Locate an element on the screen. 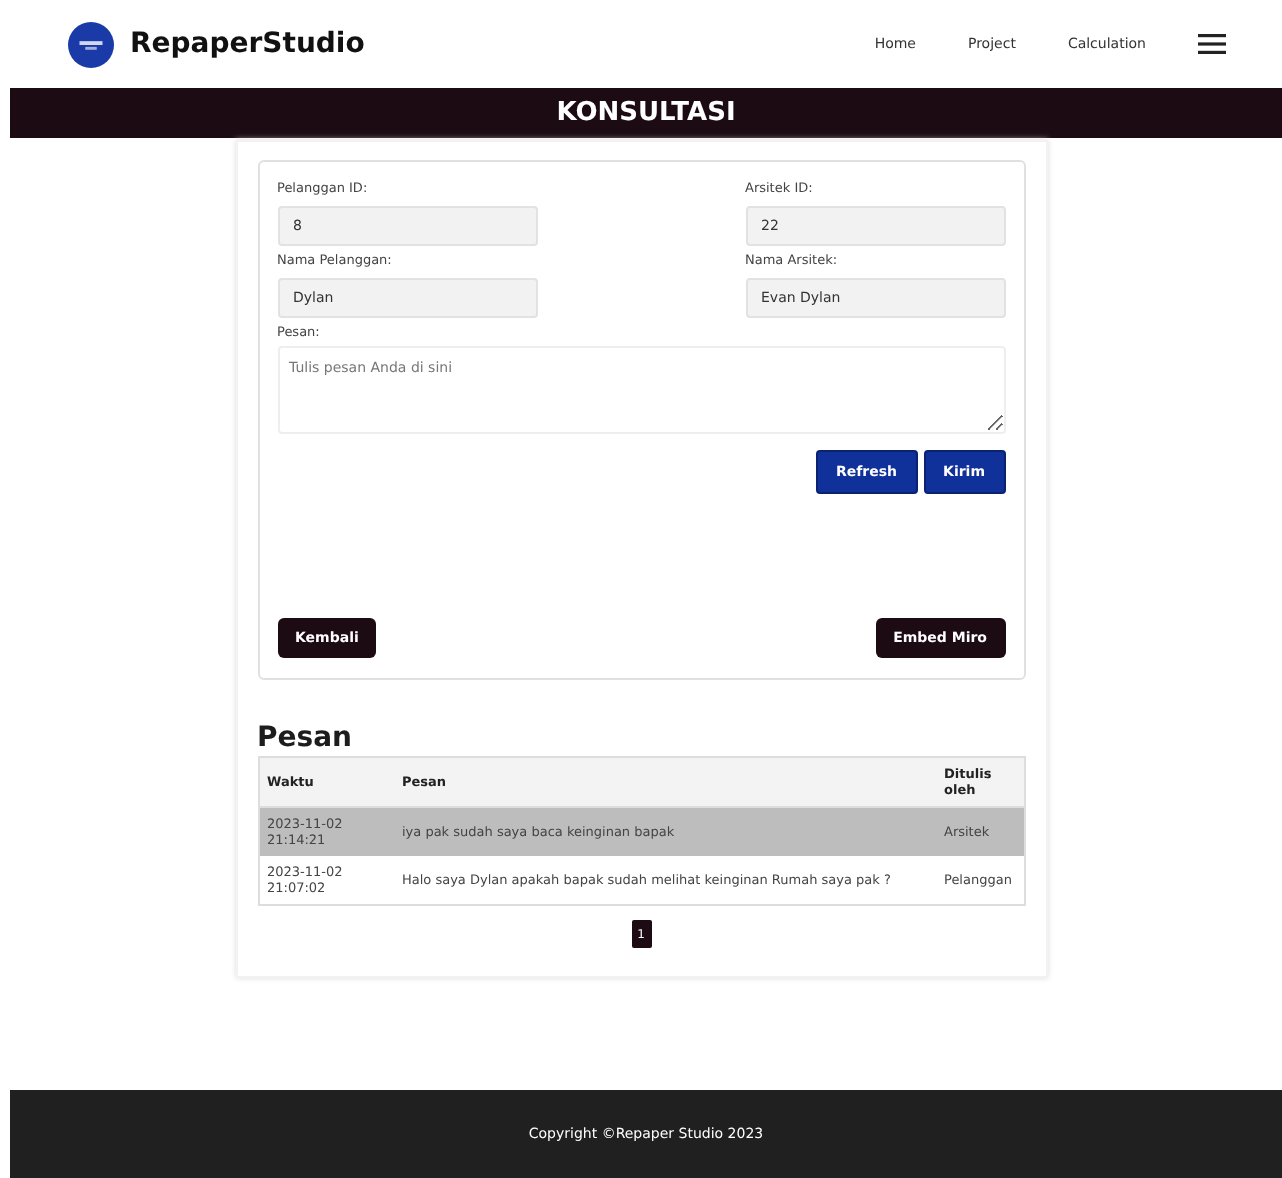 The width and height of the screenshot is (1282, 1178). menu-icon is located at coordinates (1212, 44).